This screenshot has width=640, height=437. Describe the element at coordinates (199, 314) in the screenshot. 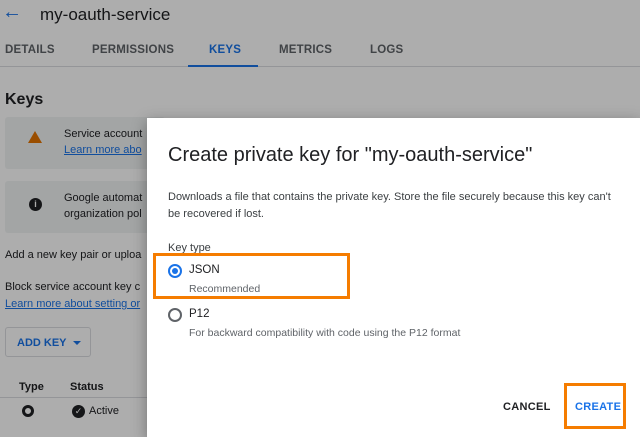

I see `p12-label: P12` at that location.